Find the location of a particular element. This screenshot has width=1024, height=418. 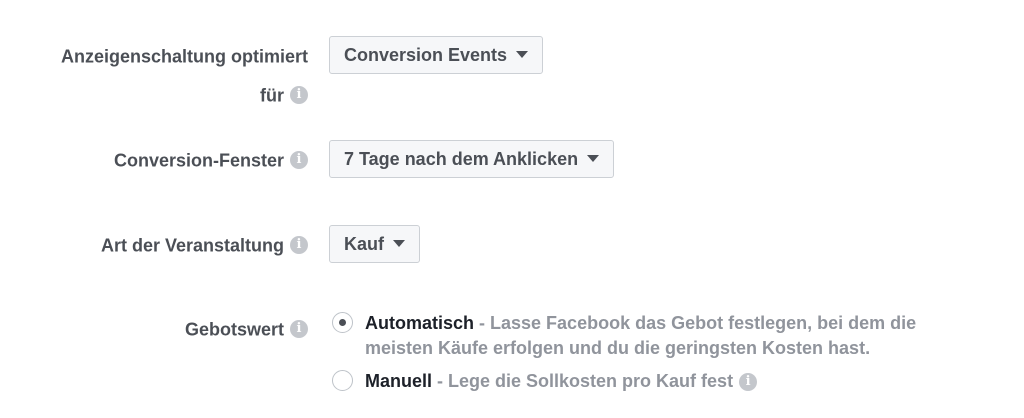

option-desc-manual: - Lege die Sollkosten pro Kauf fest is located at coordinates (583, 381).